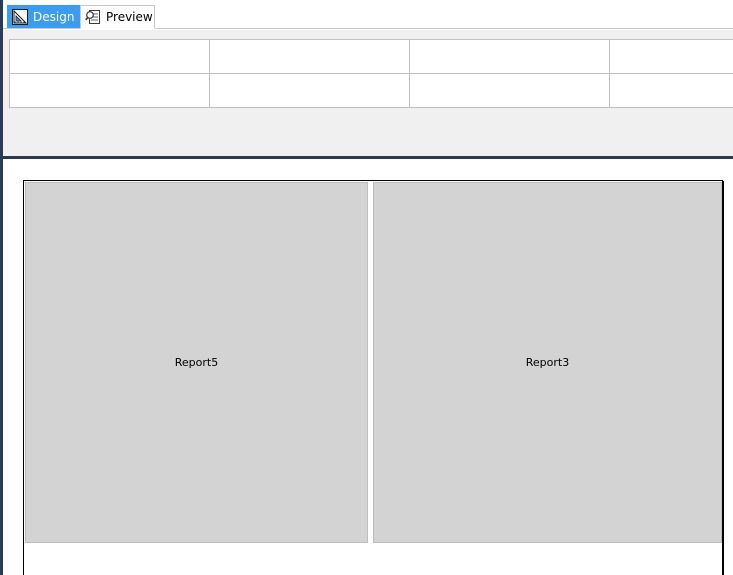 This screenshot has width=733, height=575. I want to click on view-tabstrip: Design Preview, so click(368, 15).